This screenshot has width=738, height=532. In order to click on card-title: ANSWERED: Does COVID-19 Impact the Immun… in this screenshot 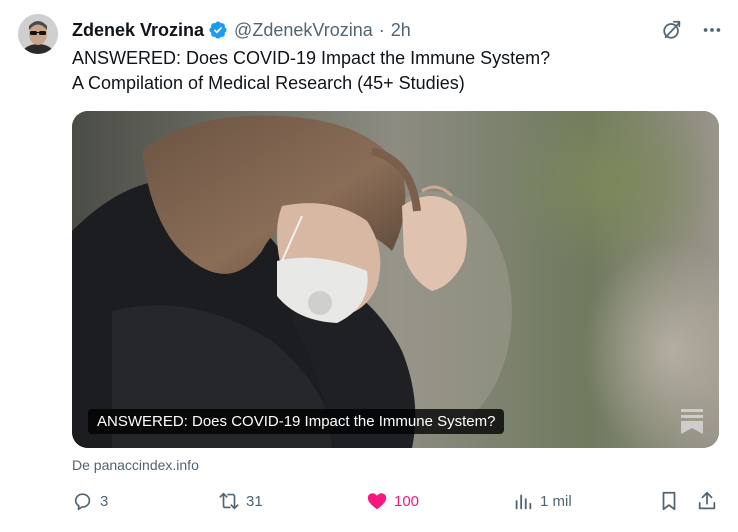, I will do `click(296, 421)`.